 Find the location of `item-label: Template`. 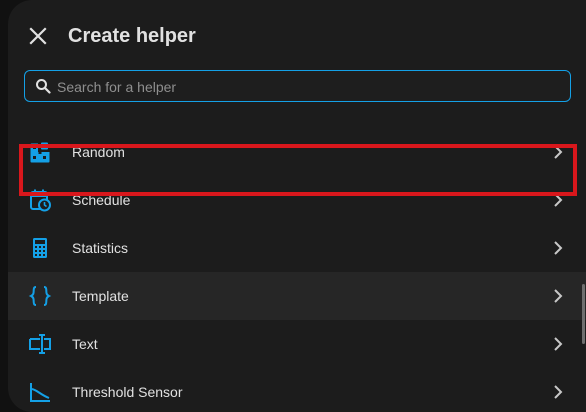

item-label: Template is located at coordinates (100, 296).